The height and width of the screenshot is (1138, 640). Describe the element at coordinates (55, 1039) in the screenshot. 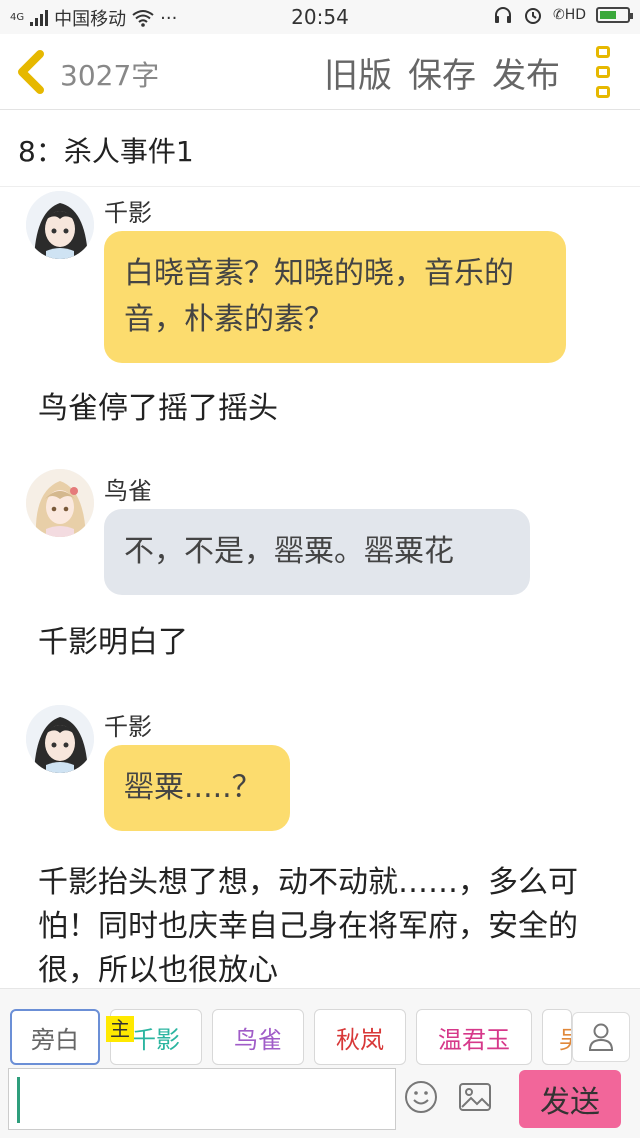

I see `role-label: 旁白` at that location.